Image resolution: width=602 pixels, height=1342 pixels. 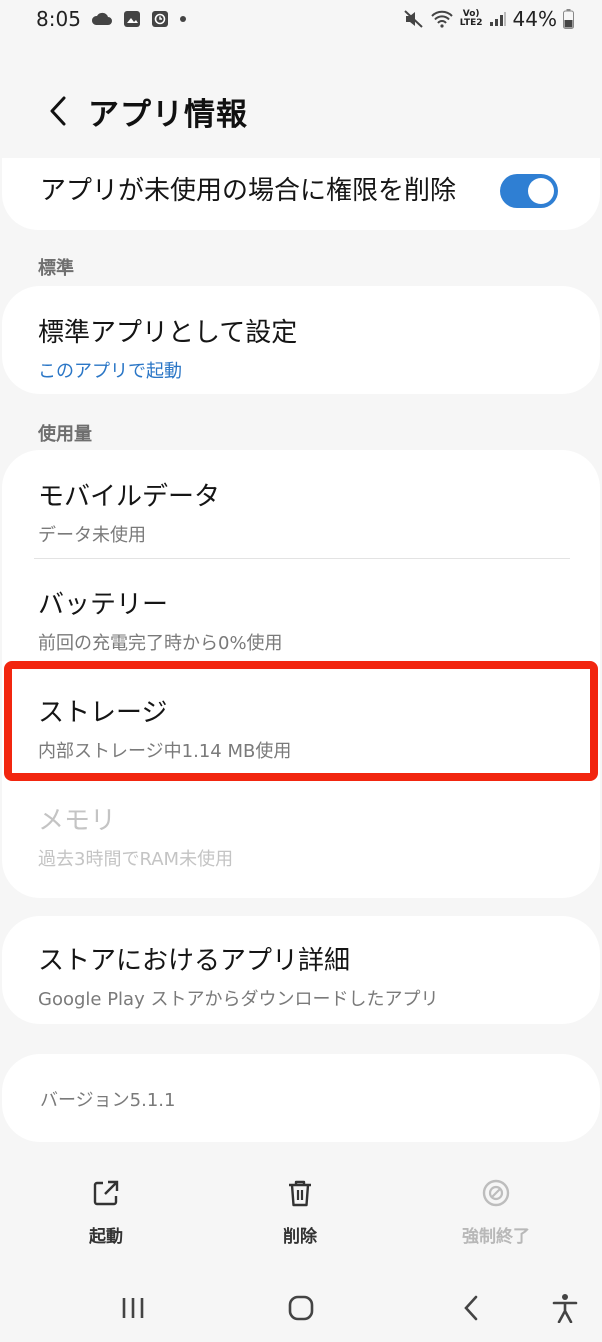 I want to click on battery-title: バッテリー, so click(x=103, y=605).